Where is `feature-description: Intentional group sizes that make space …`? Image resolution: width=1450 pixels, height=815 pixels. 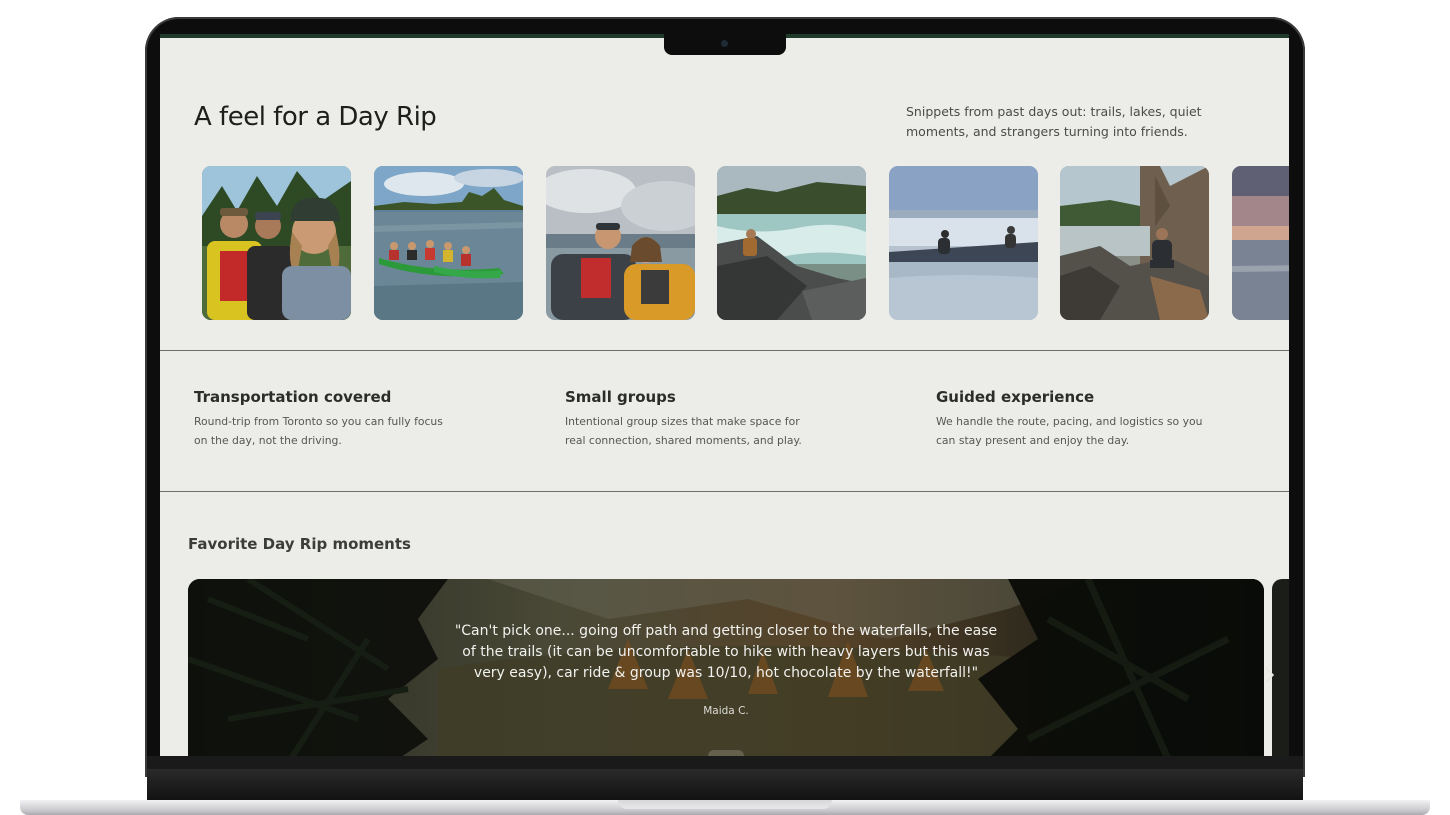
feature-description: Intentional group sizes that make space … is located at coordinates (683, 431).